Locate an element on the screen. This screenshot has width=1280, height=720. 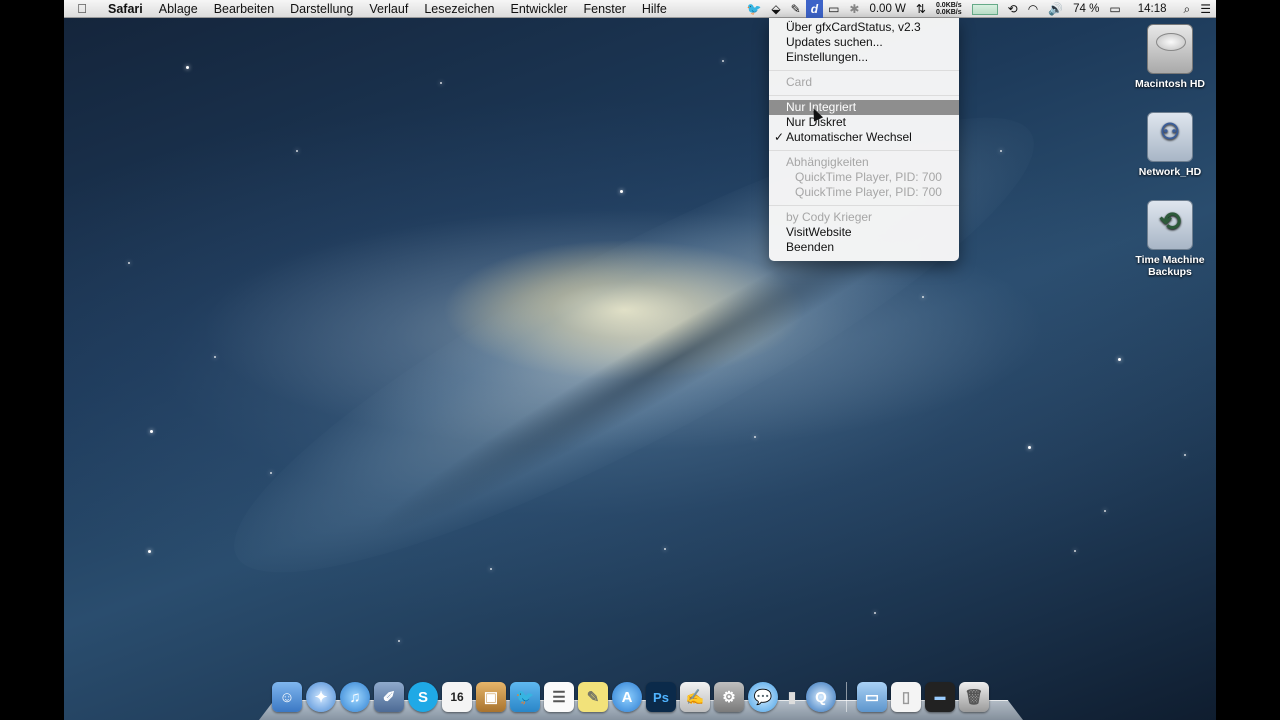
applications-folder-icon: ▭ is located at coordinates (872, 697).